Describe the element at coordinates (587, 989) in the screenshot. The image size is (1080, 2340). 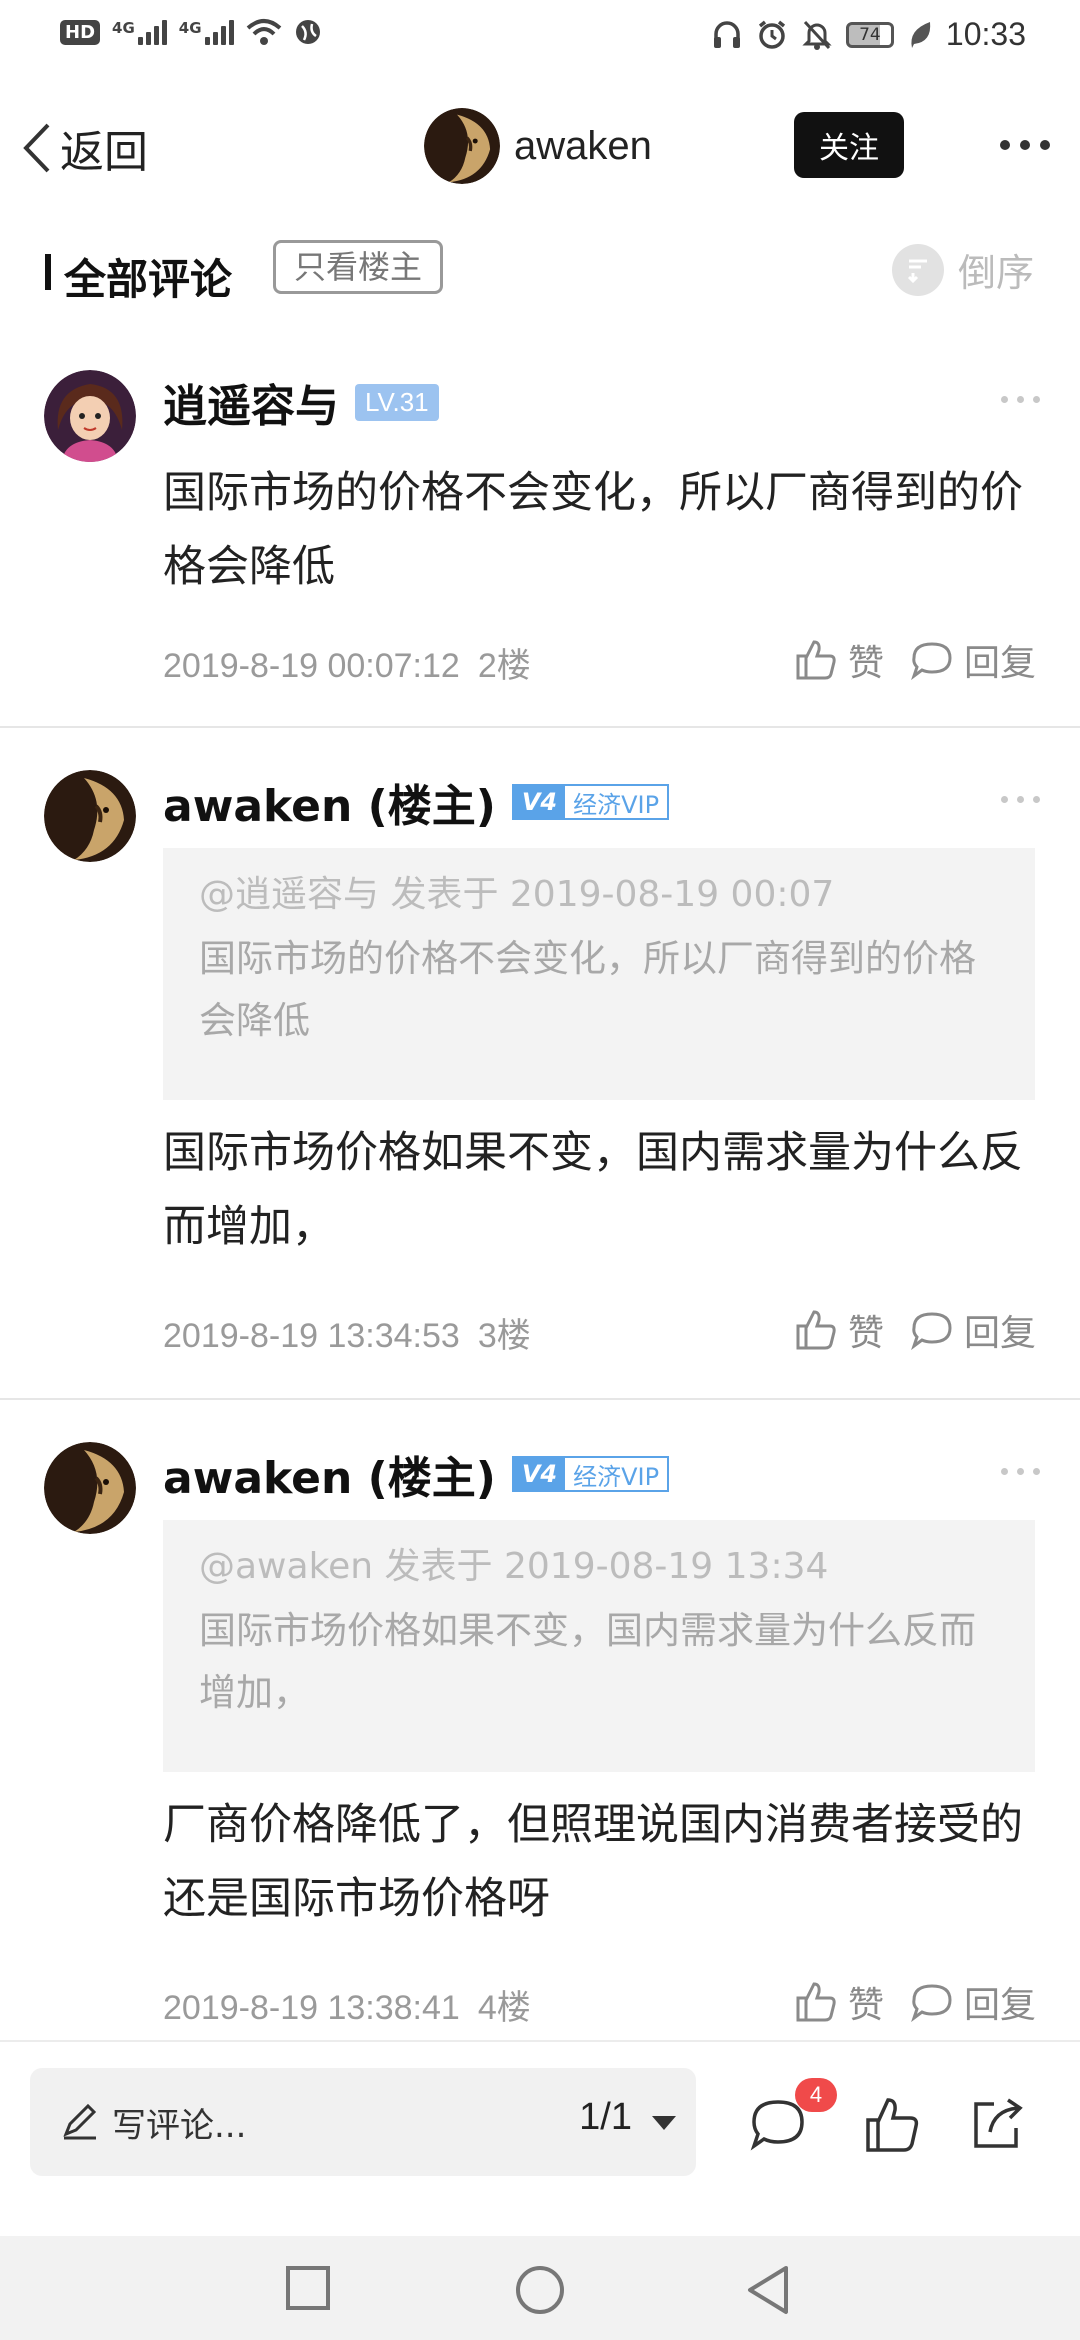
I see `quote-text: 国际市场的价格不会变化，所以厂商得到的价格会降低` at that location.